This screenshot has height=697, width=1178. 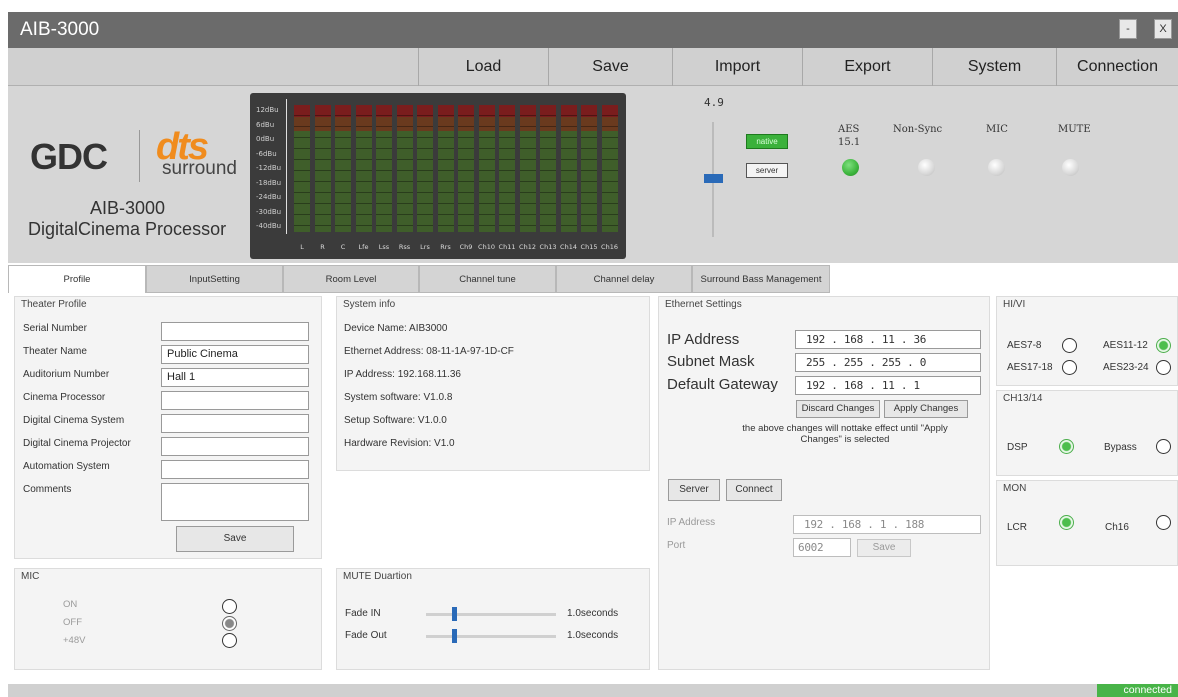 What do you see at coordinates (454, 636) in the screenshot?
I see `fade-out-slider-thumb` at bounding box center [454, 636].